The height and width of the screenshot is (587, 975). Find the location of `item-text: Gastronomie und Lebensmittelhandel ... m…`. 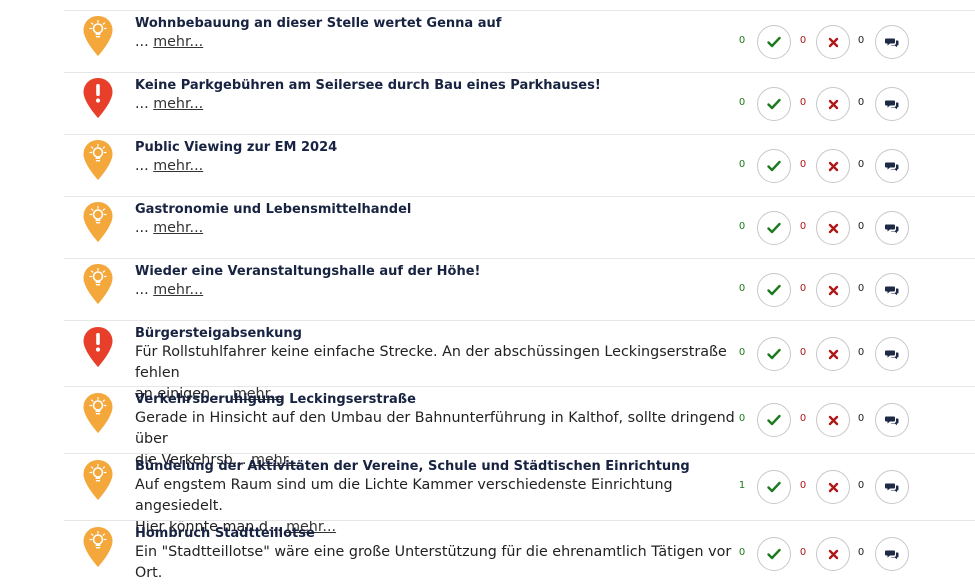

item-text: Gastronomie und Lebensmittelhandel ... m… is located at coordinates (437, 220).